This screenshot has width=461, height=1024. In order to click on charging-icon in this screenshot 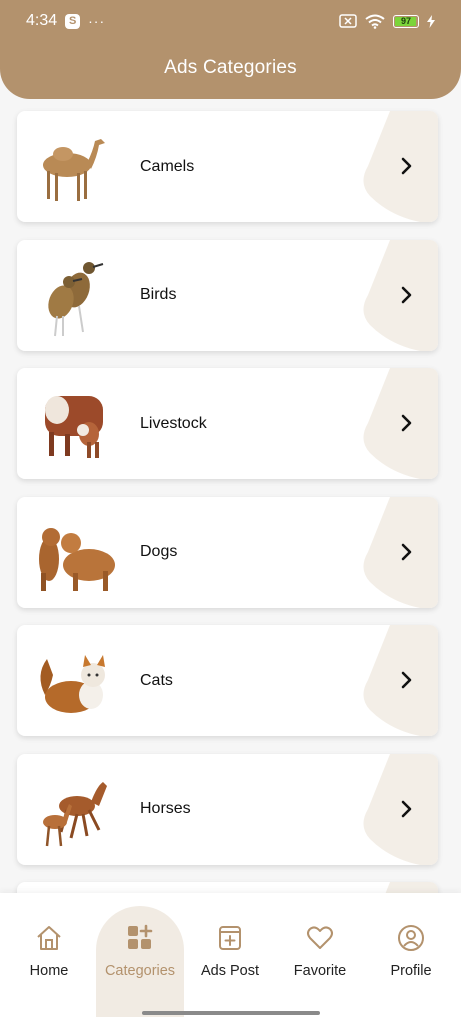, I will do `click(431, 21)`.